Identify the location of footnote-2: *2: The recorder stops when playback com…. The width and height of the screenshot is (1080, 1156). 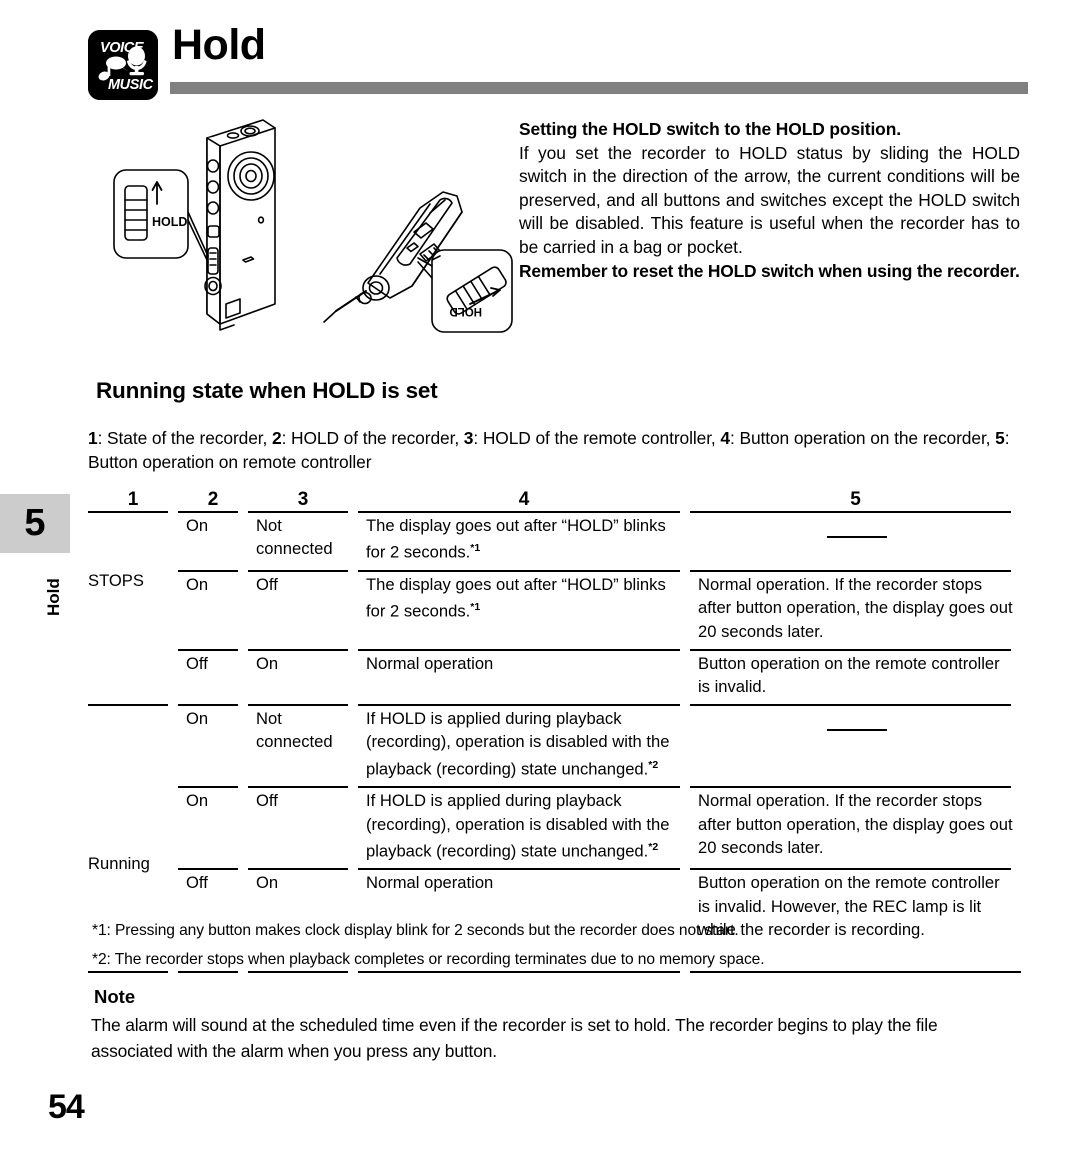
(428, 959).